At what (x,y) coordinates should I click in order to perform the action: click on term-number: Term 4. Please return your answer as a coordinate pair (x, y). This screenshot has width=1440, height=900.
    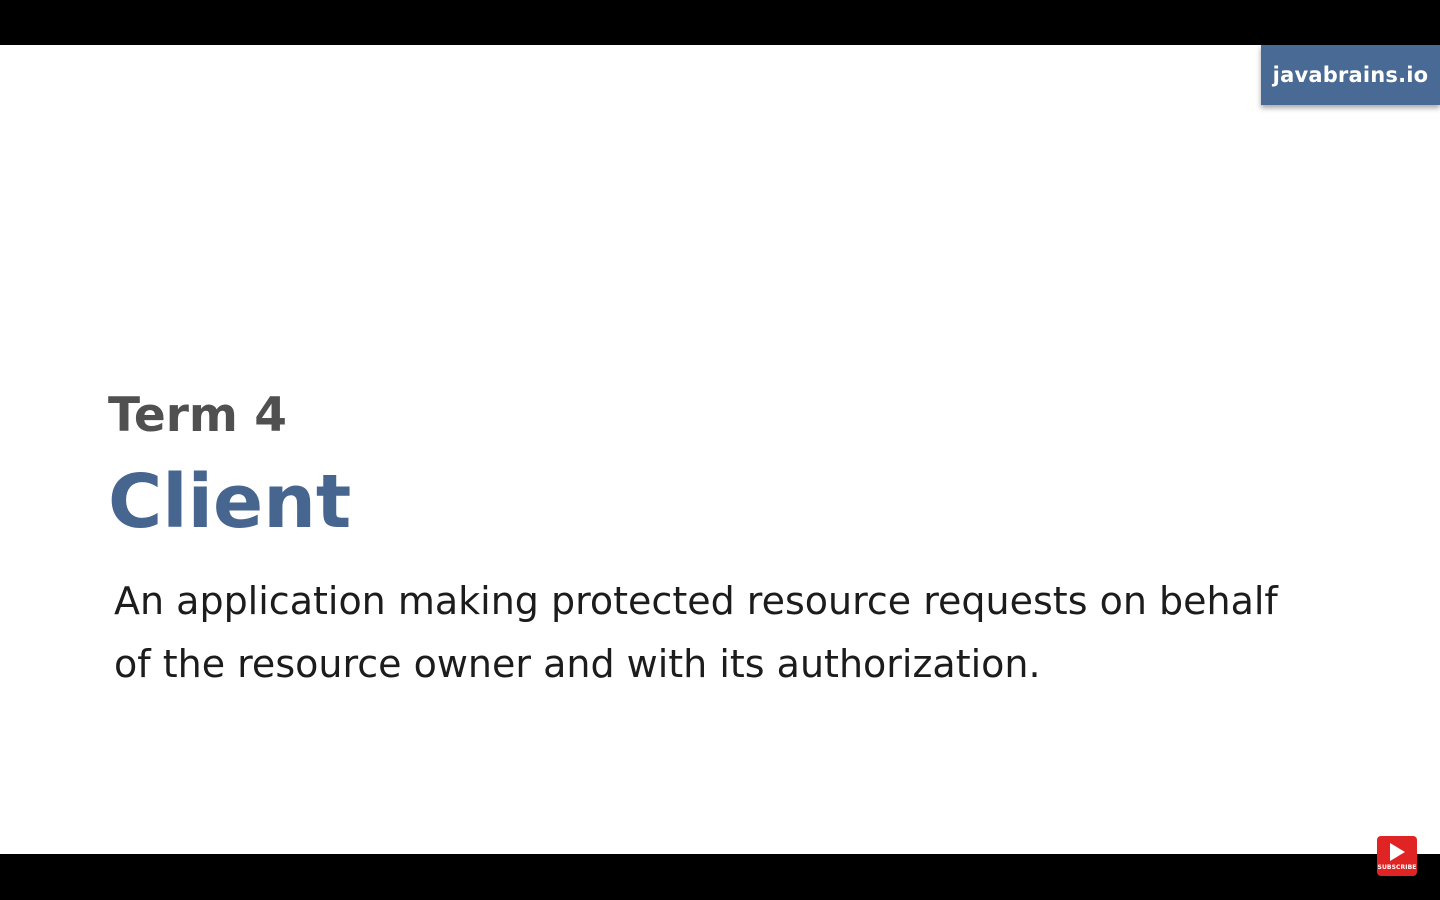
    Looking at the image, I should click on (197, 415).